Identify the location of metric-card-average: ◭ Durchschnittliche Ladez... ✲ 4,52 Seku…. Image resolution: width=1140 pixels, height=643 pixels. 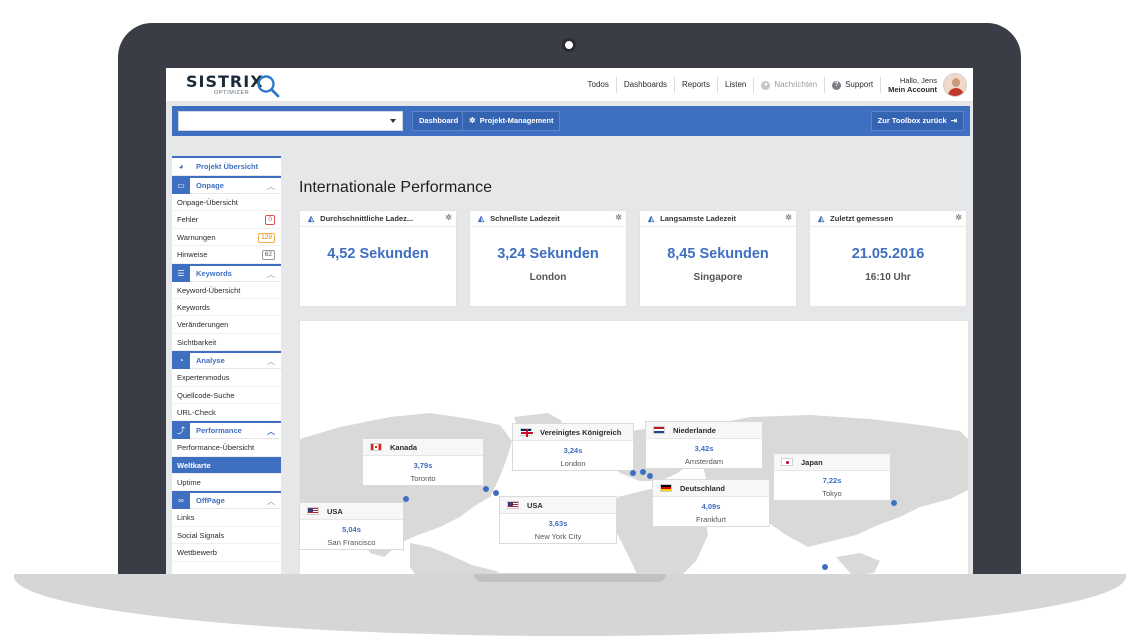
(378, 258).